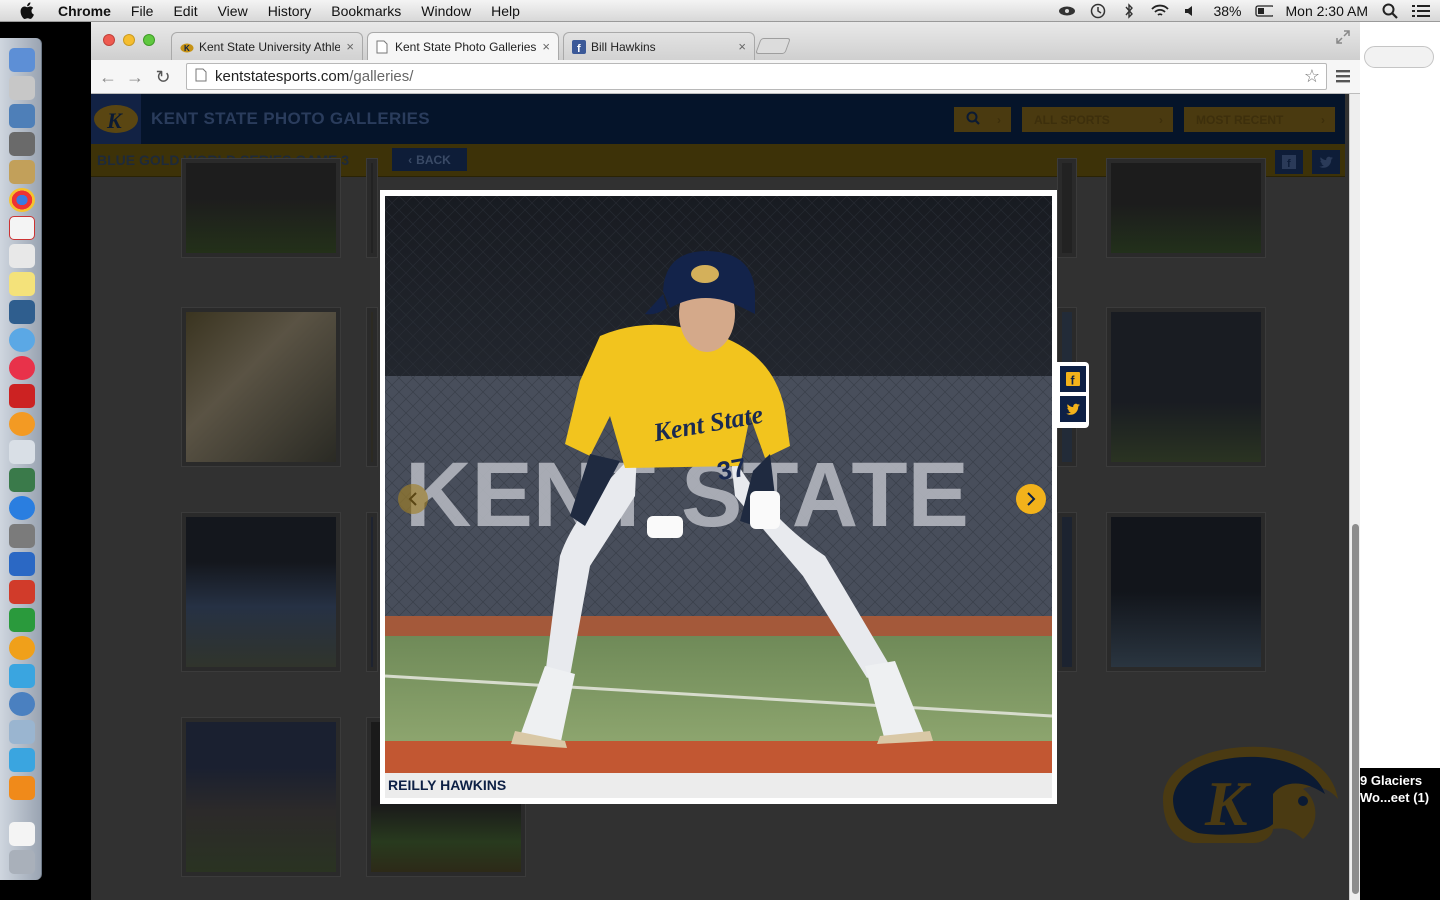  I want to click on menu-file: File, so click(142, 11).